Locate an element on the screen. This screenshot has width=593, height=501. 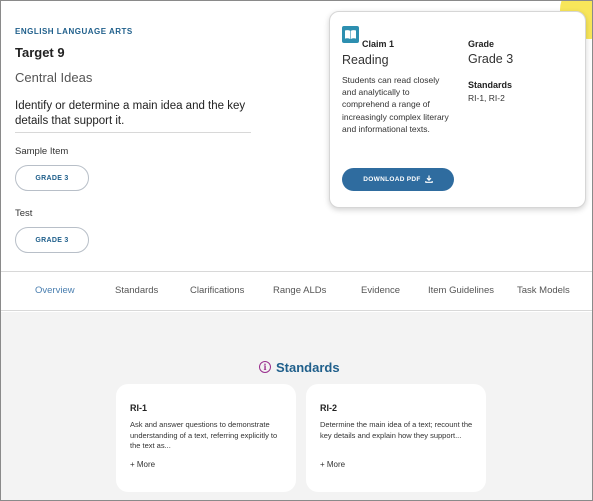
tab-overview: Overview is located at coordinates (55, 290).